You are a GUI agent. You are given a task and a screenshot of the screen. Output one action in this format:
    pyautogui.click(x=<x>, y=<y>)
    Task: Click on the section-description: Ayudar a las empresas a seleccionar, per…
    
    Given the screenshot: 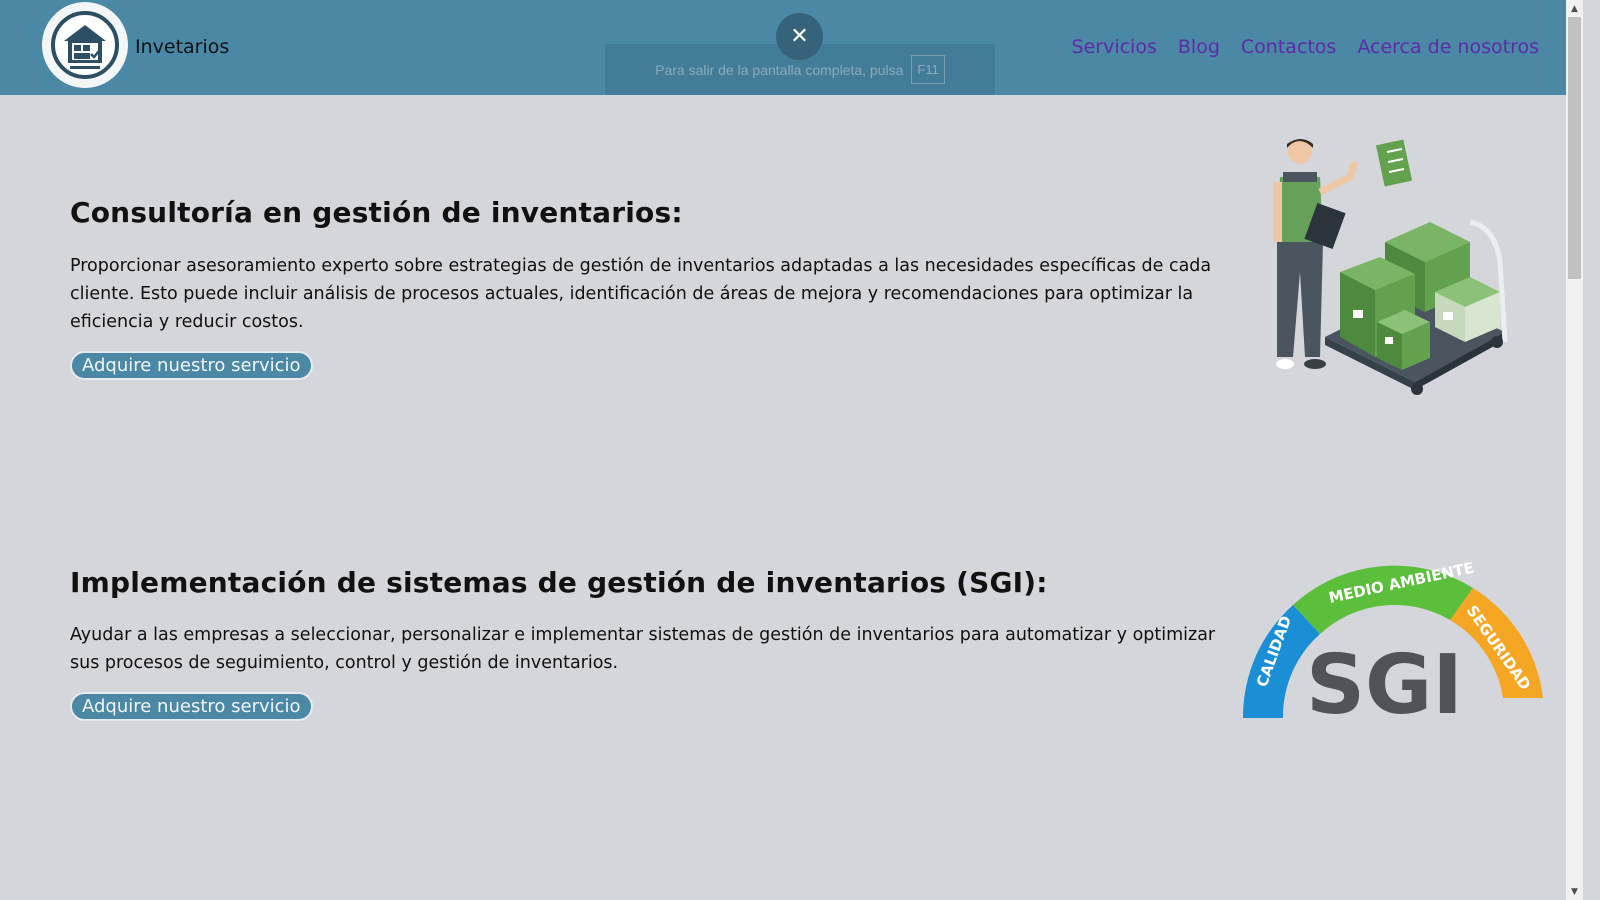 What is the action you would take?
    pyautogui.click(x=643, y=649)
    